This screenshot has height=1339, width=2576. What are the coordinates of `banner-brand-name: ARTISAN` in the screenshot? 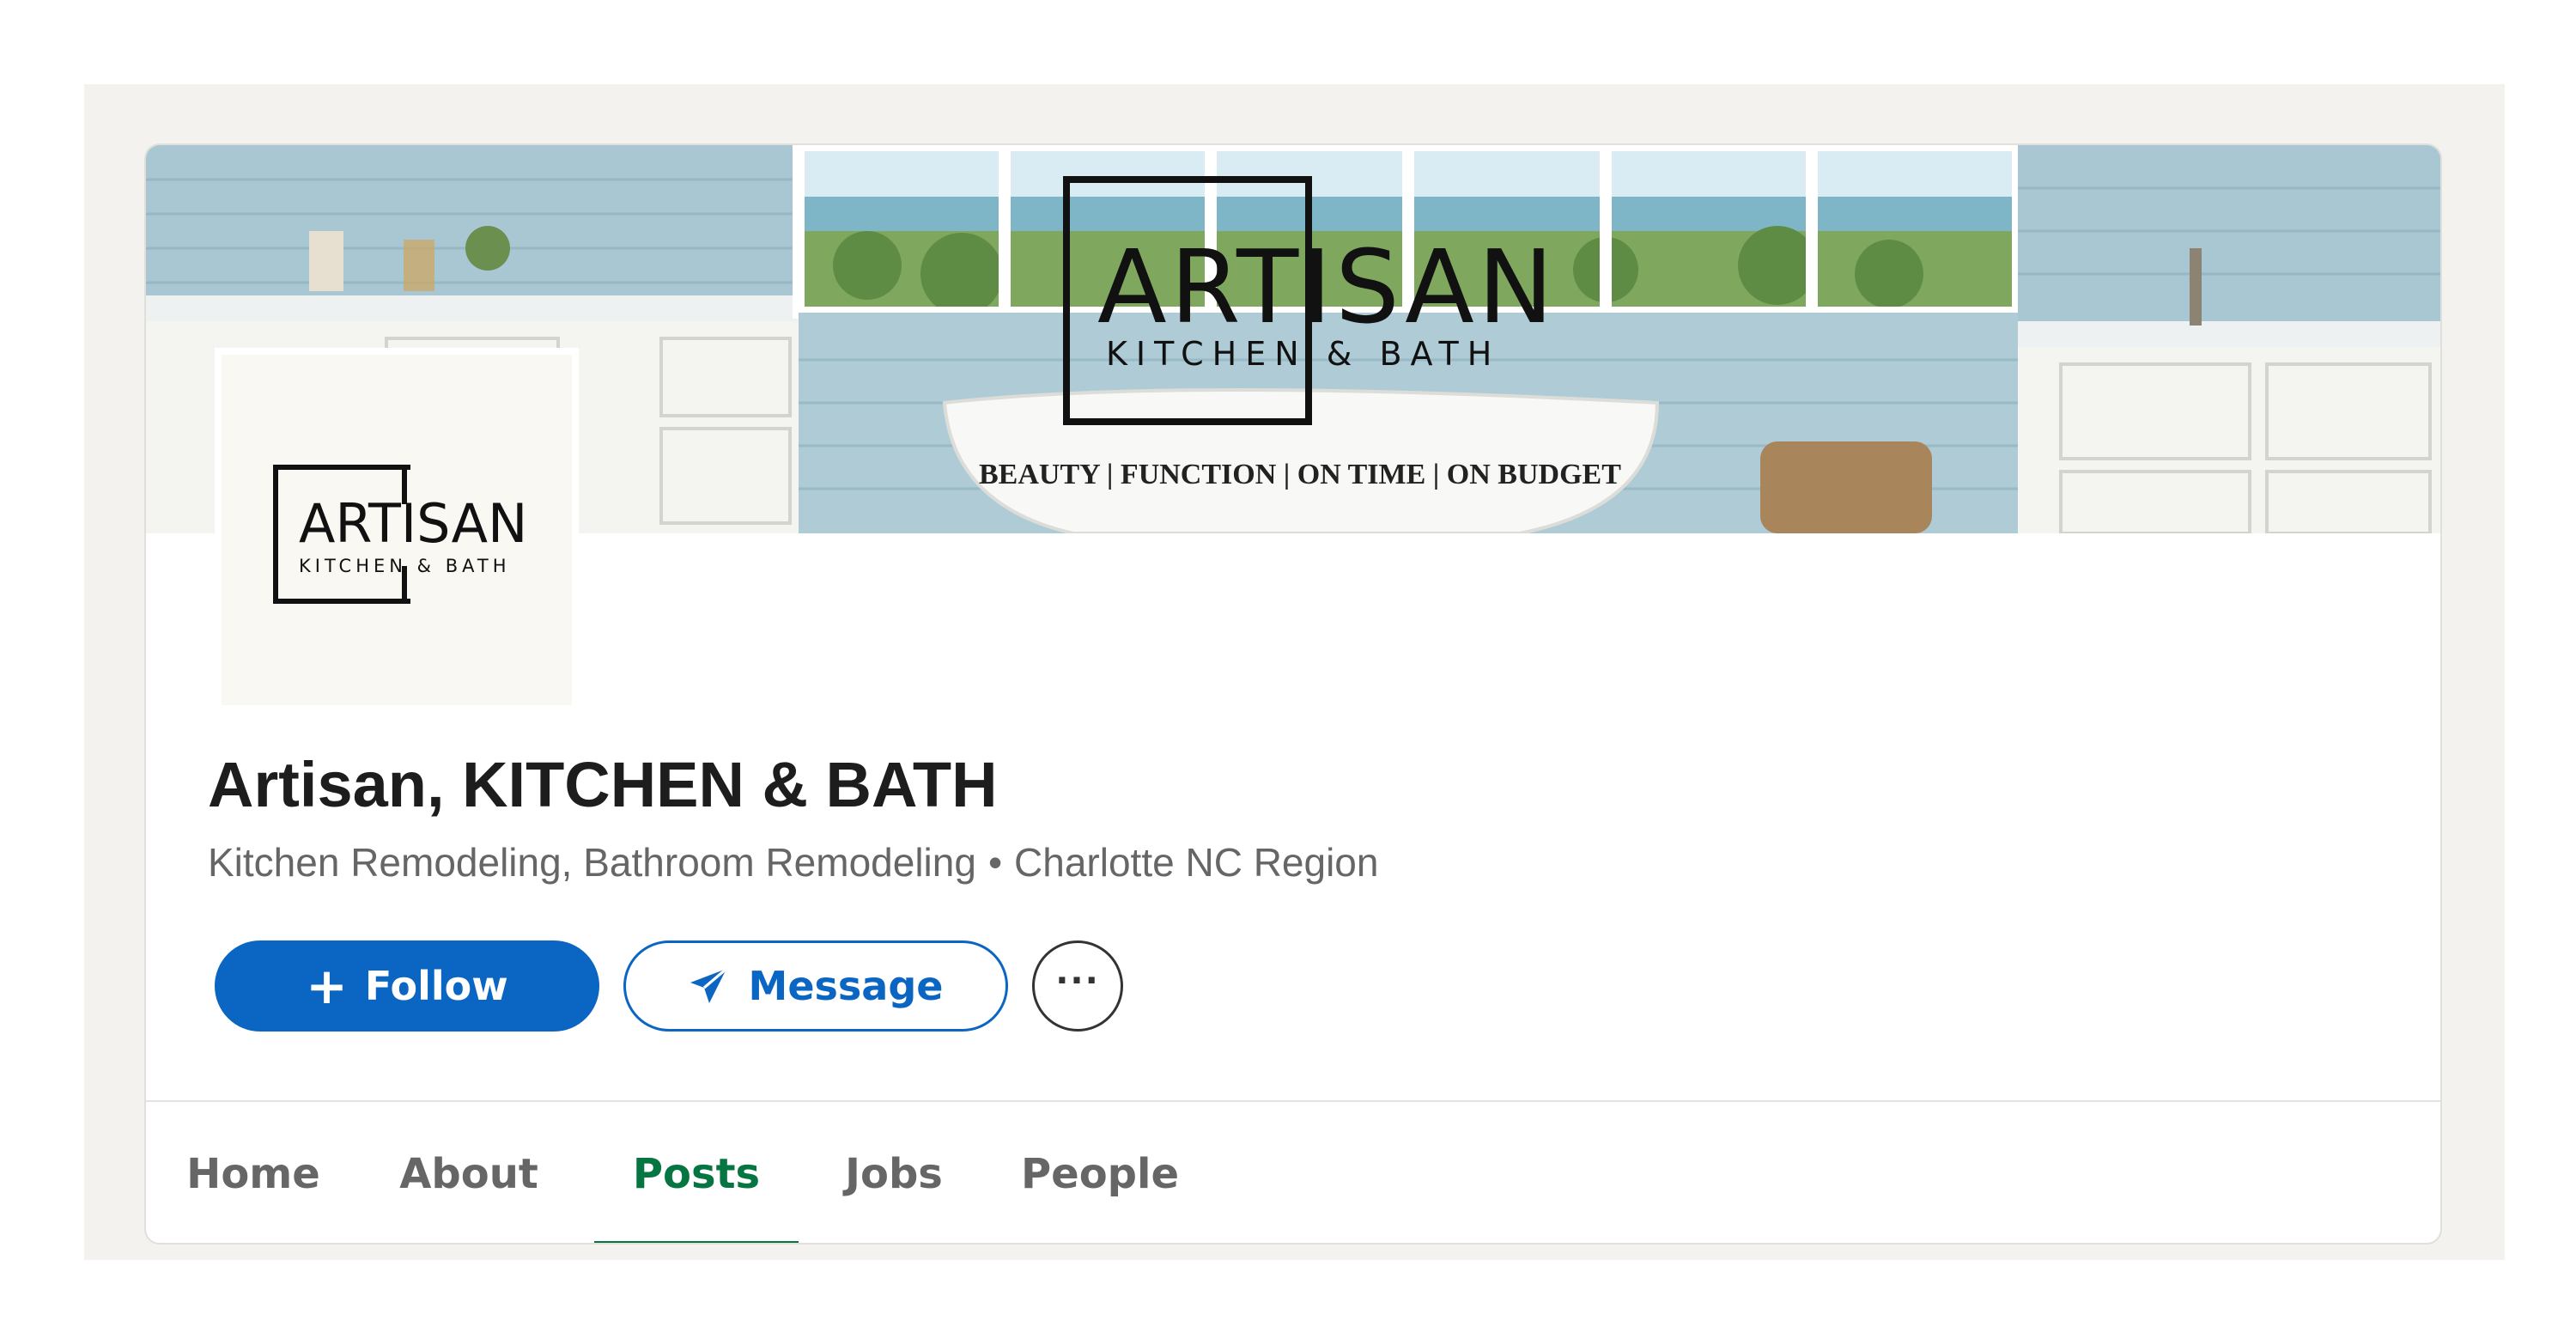 It's located at (1327, 287).